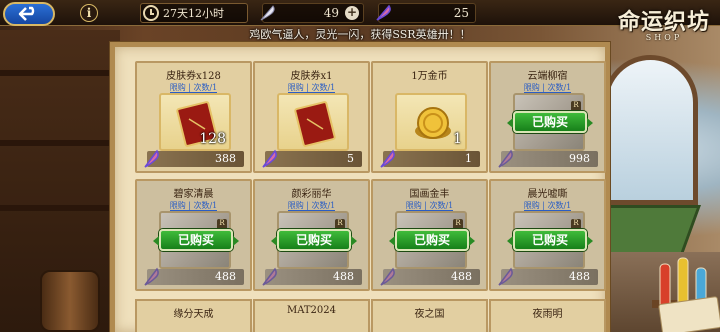  I want to click on price-bar: 5, so click(312, 158).